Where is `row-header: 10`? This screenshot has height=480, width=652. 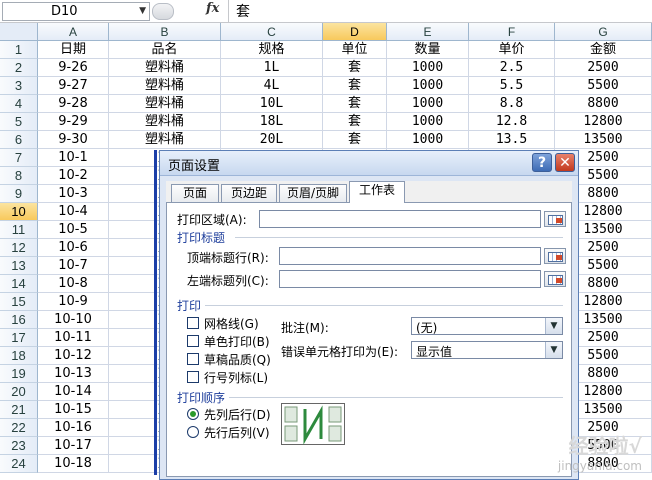 row-header: 10 is located at coordinates (19, 212).